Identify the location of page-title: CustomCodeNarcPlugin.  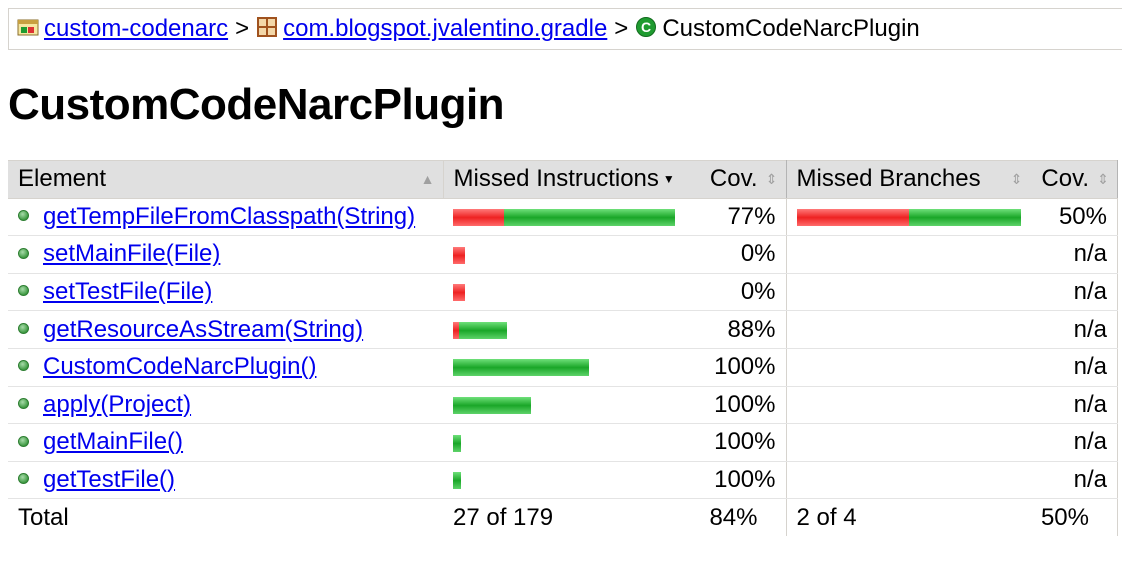
(256, 104).